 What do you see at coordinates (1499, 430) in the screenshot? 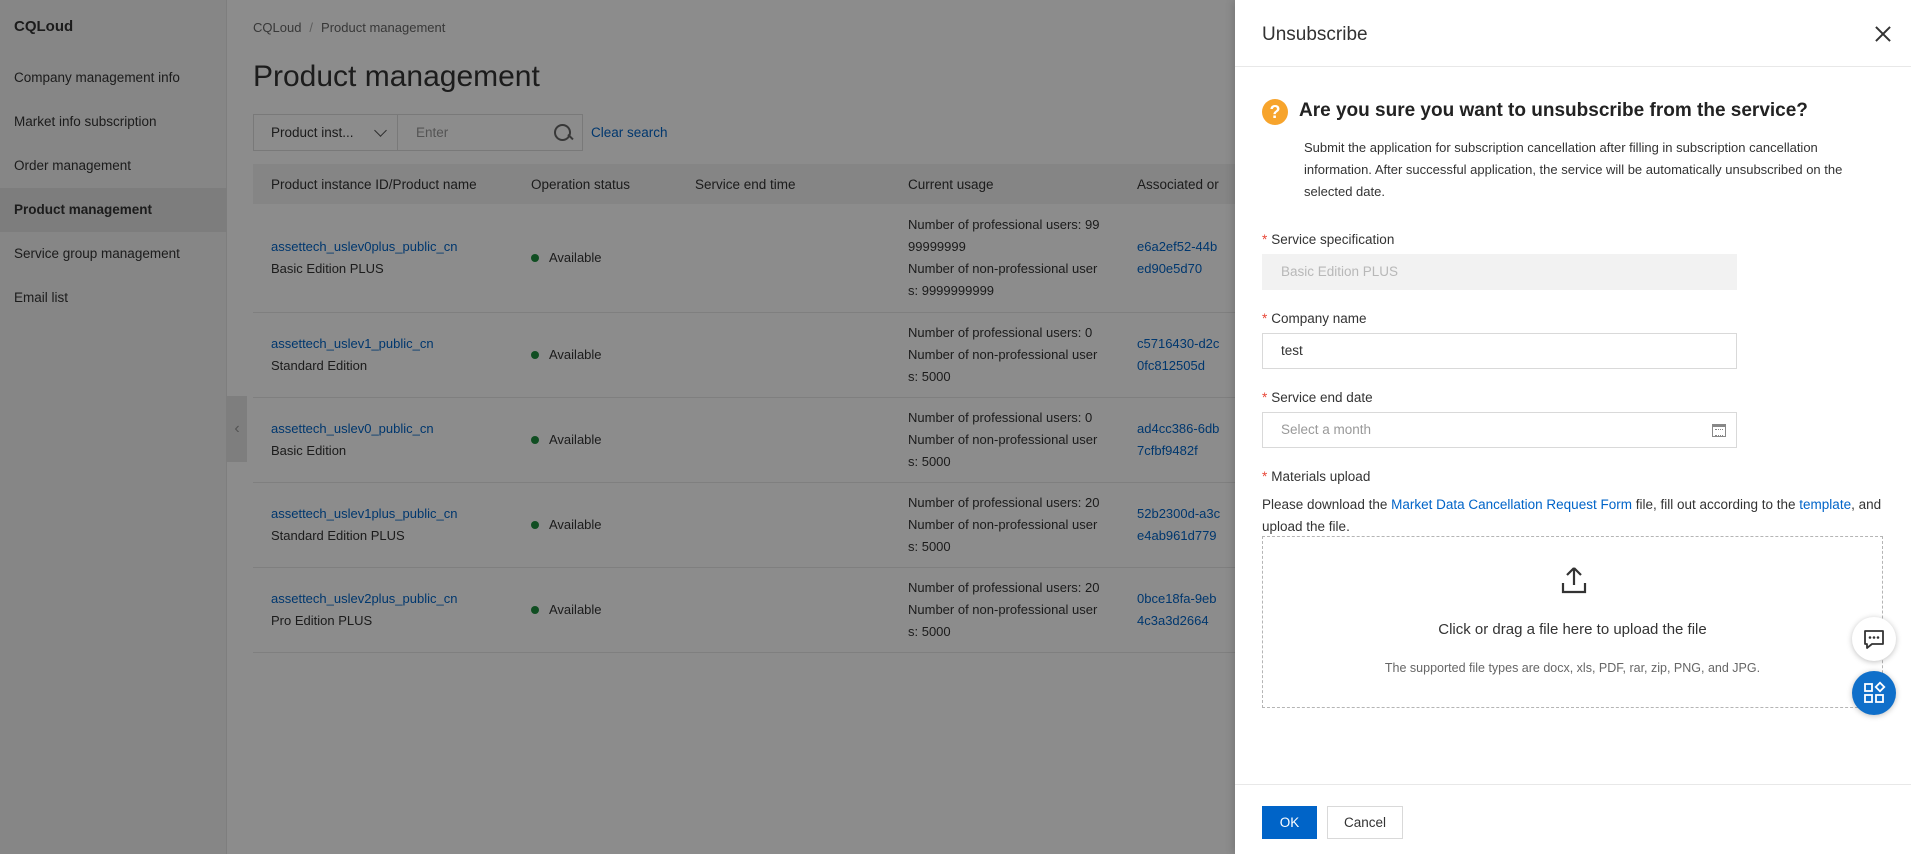
I see `service-end-date-picker: Select a month` at bounding box center [1499, 430].